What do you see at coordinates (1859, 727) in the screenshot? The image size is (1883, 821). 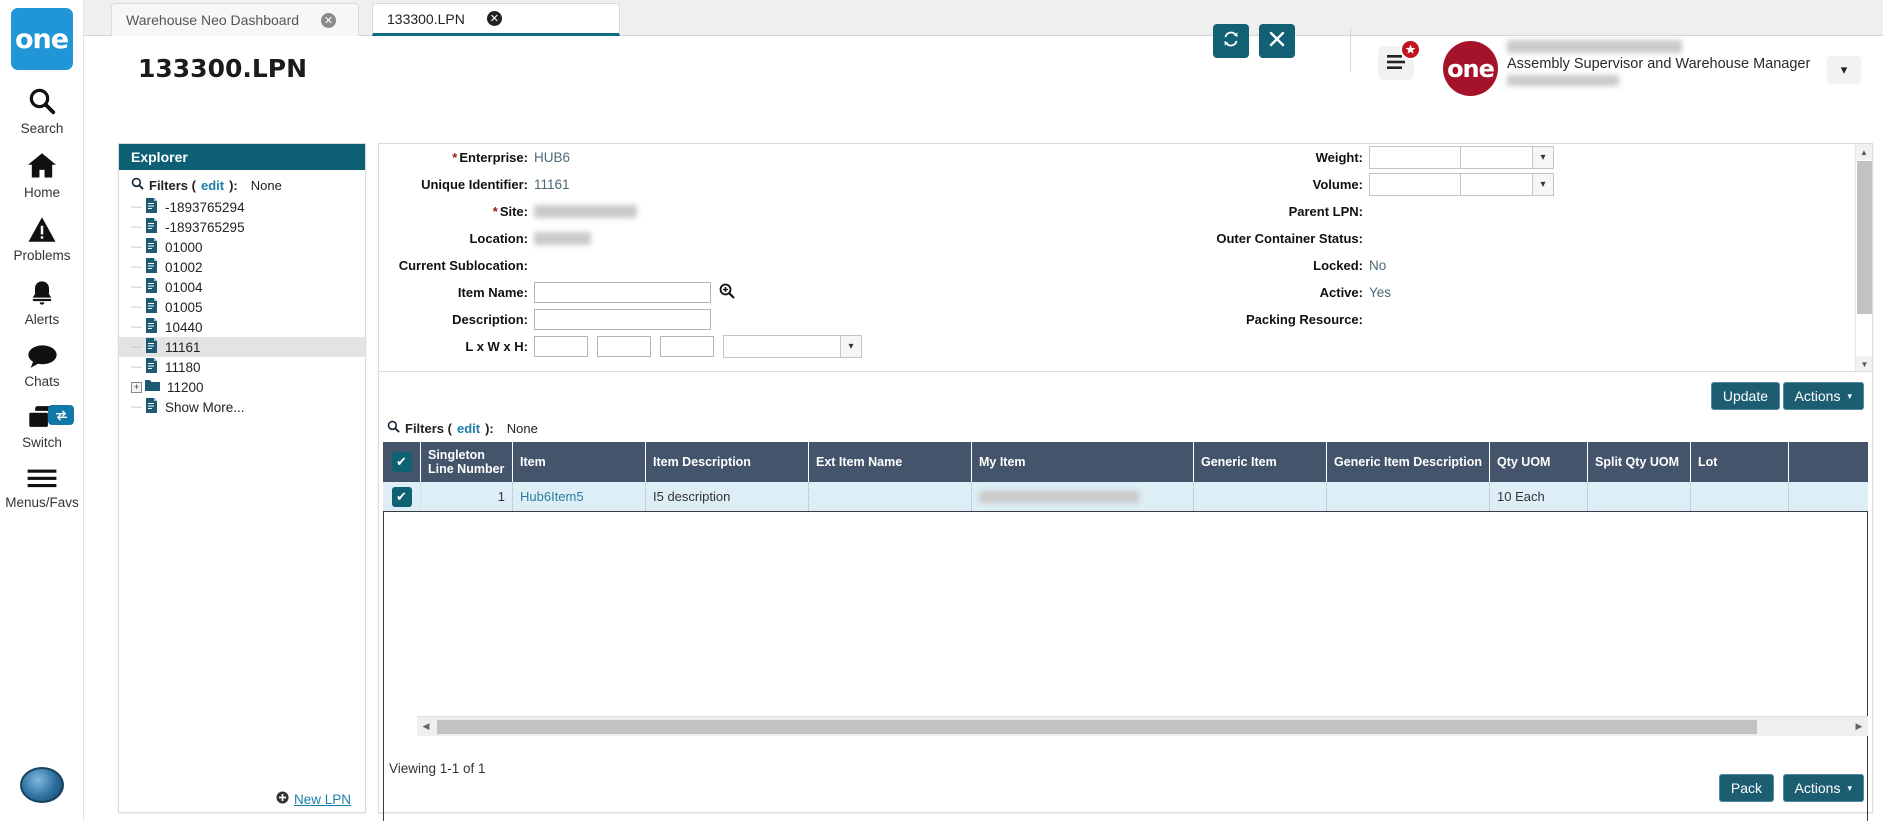 I see `scroll-right-icon: ▶` at bounding box center [1859, 727].